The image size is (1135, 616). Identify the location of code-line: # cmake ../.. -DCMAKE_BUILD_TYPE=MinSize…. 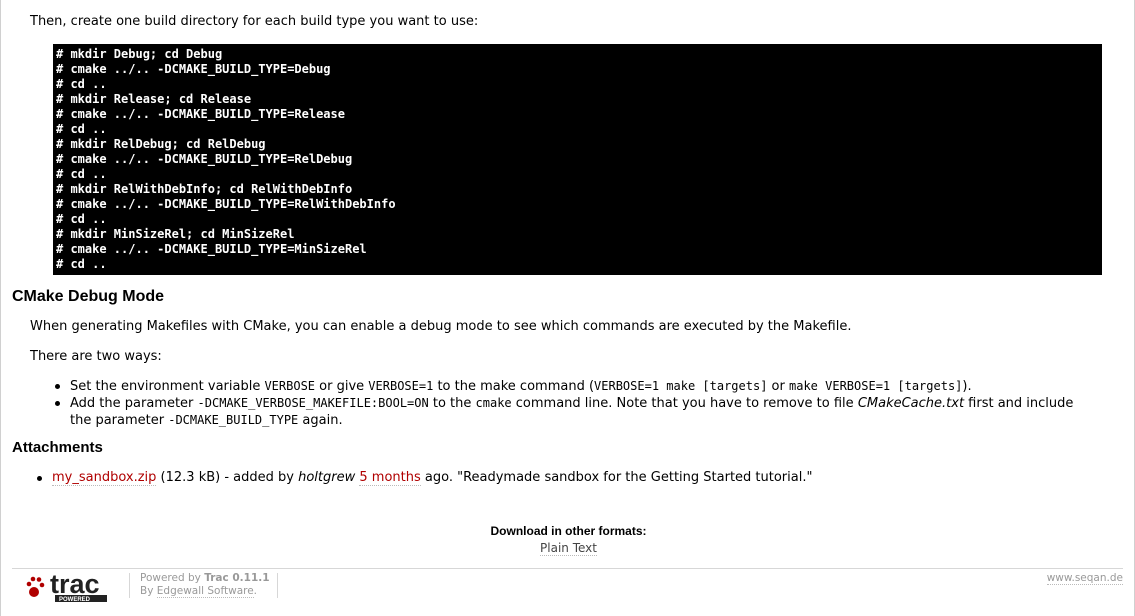
(211, 249).